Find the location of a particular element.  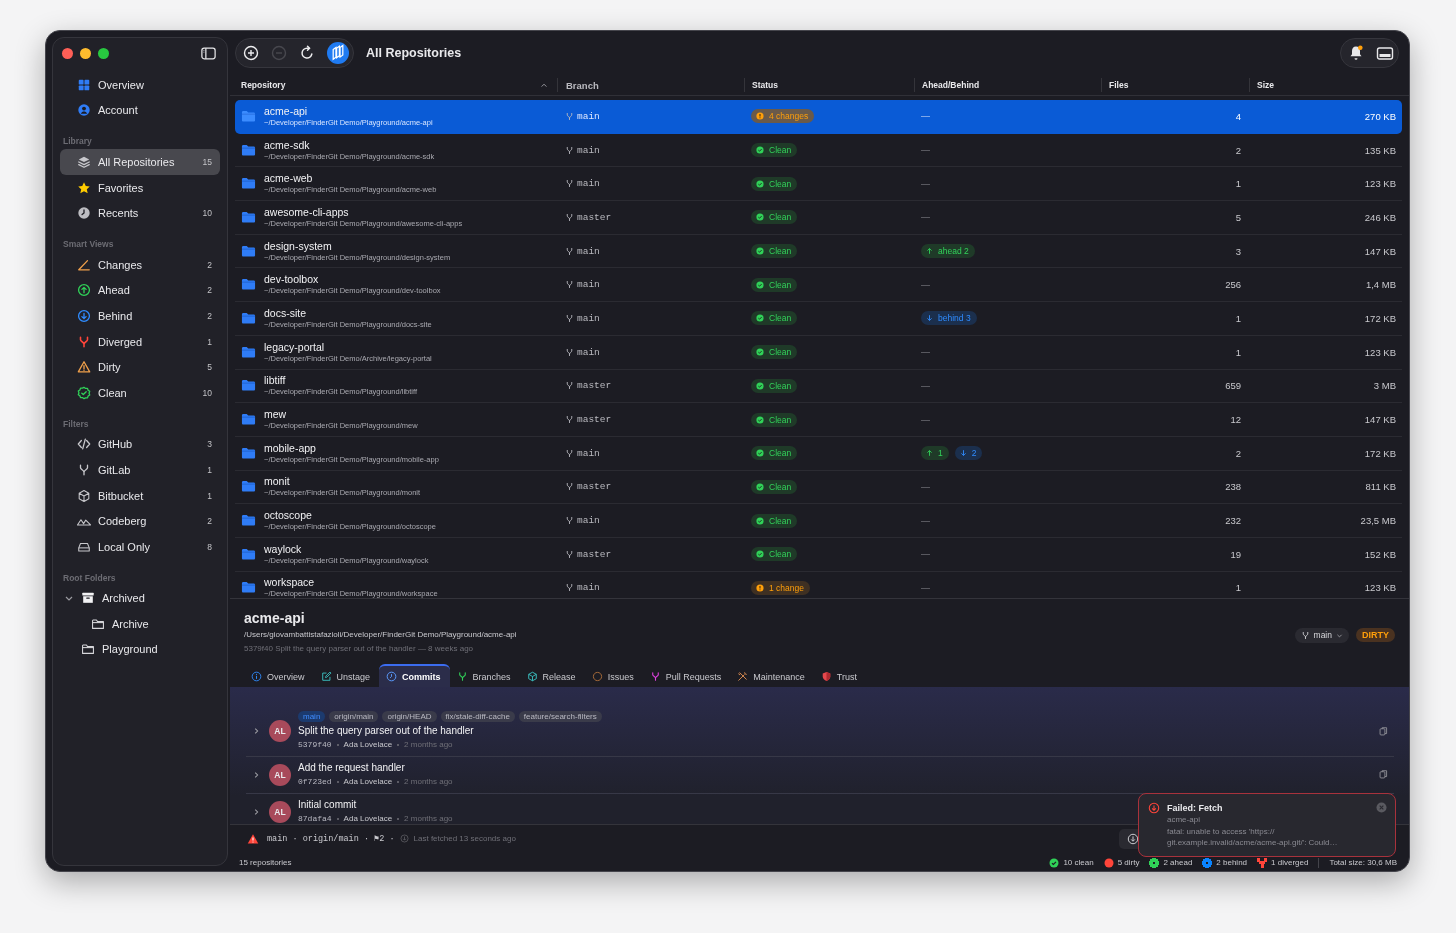

sidebar-item: Ahead 2 is located at coordinates (140, 290).